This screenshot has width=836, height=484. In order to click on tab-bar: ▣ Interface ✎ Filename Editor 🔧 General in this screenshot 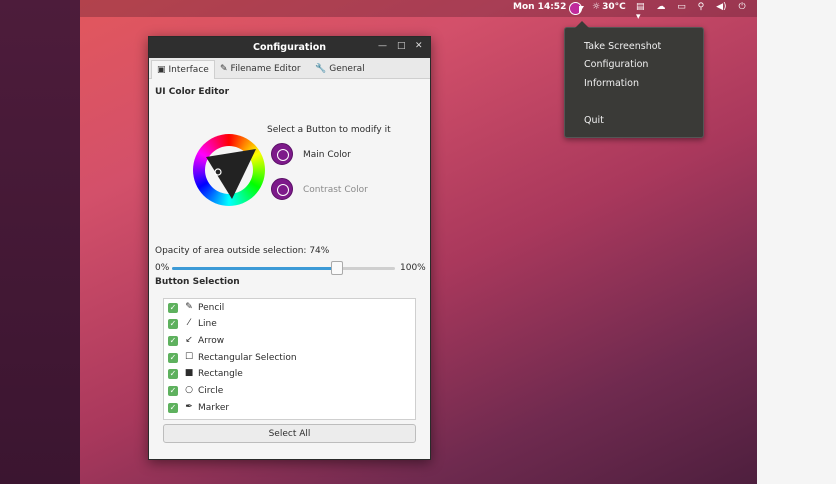, I will do `click(289, 68)`.